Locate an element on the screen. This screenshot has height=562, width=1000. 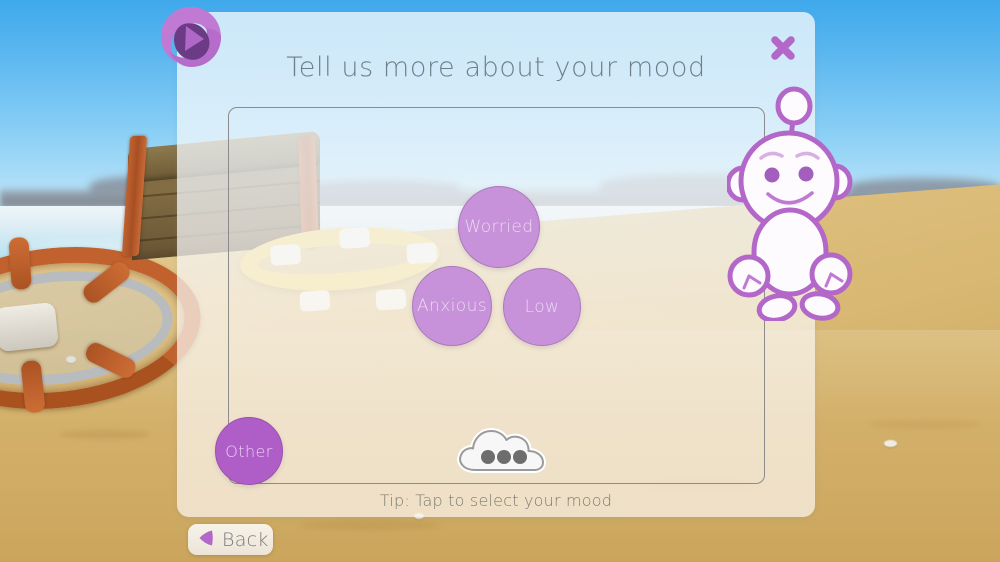
mood-bubble-anxious: Anxious is located at coordinates (452, 306).